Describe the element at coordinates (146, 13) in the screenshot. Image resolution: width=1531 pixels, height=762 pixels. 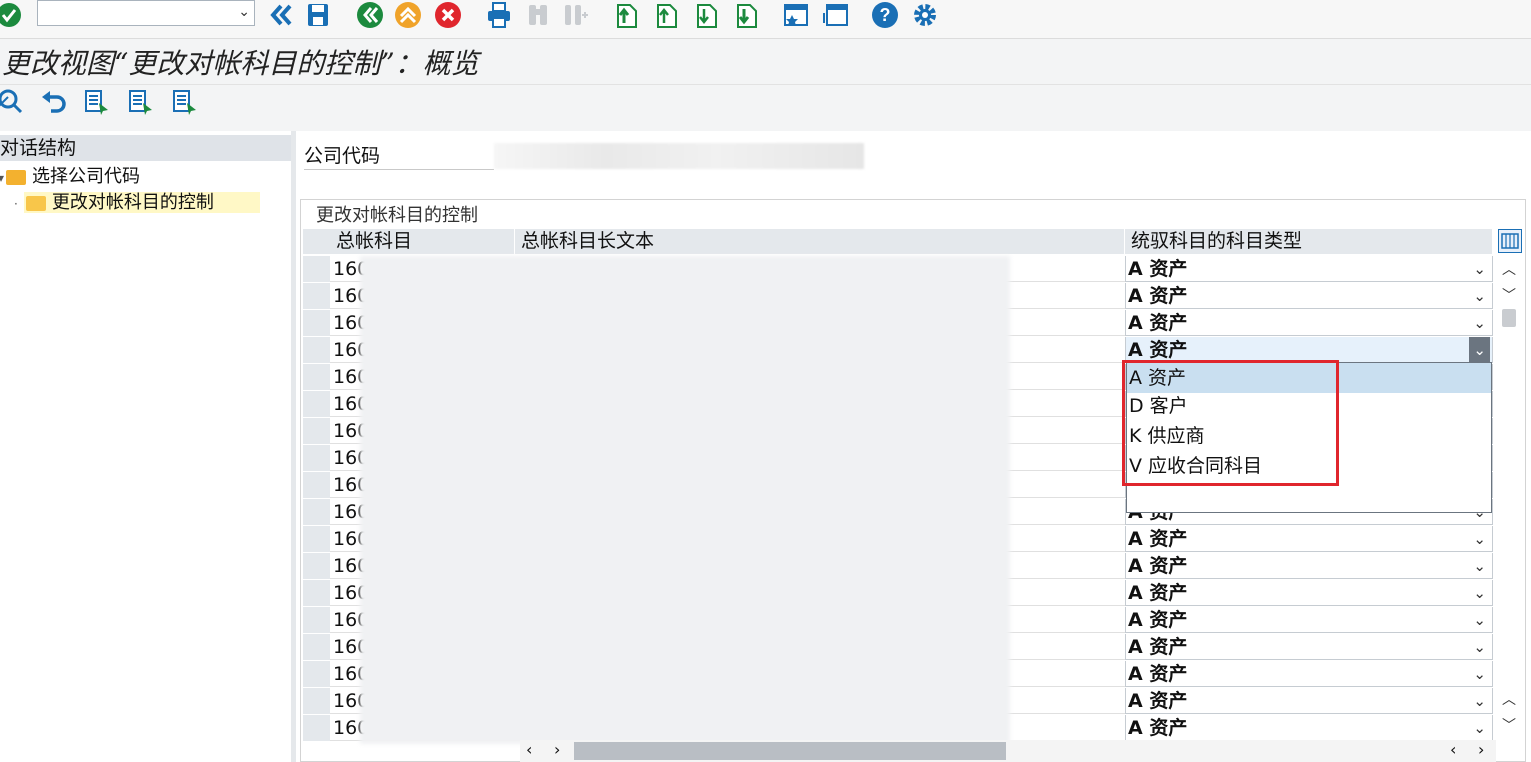
I see `command-field: ⌄` at that location.